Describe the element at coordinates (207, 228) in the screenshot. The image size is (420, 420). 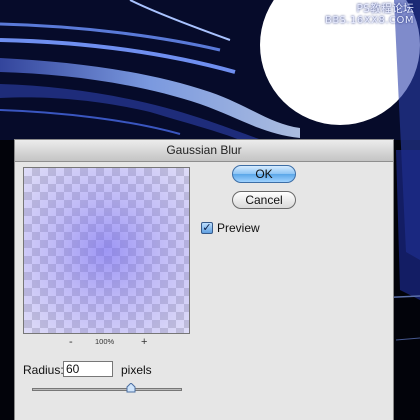
I see `preview-checkbox: ✓` at that location.